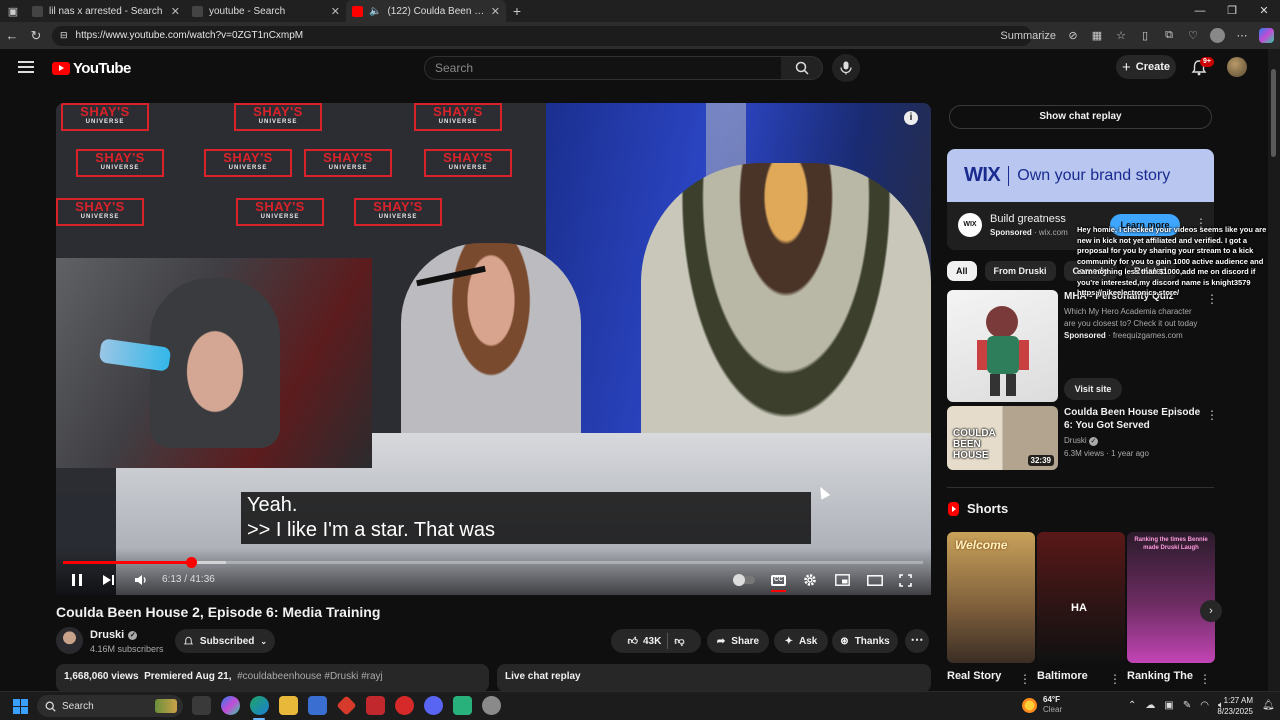 The width and height of the screenshot is (1280, 720). Describe the element at coordinates (375, 705) in the screenshot. I see `shield-app-icon` at that location.